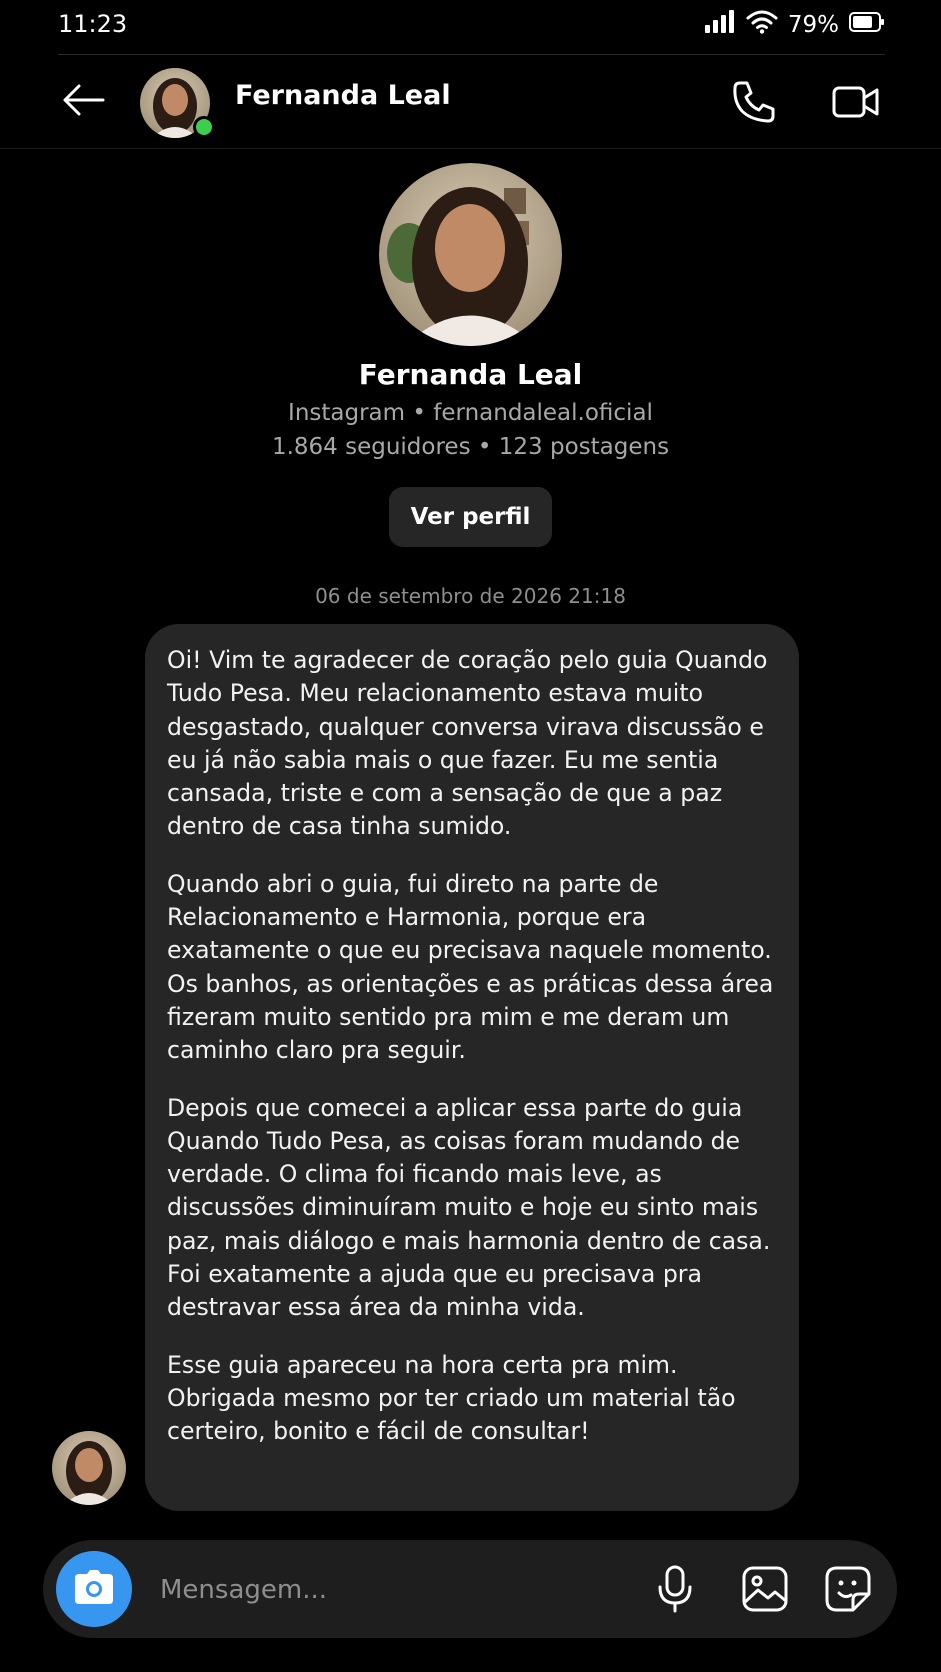  I want to click on message-timestamp: 06 de setembro de 2026 21:18, so click(470, 596).